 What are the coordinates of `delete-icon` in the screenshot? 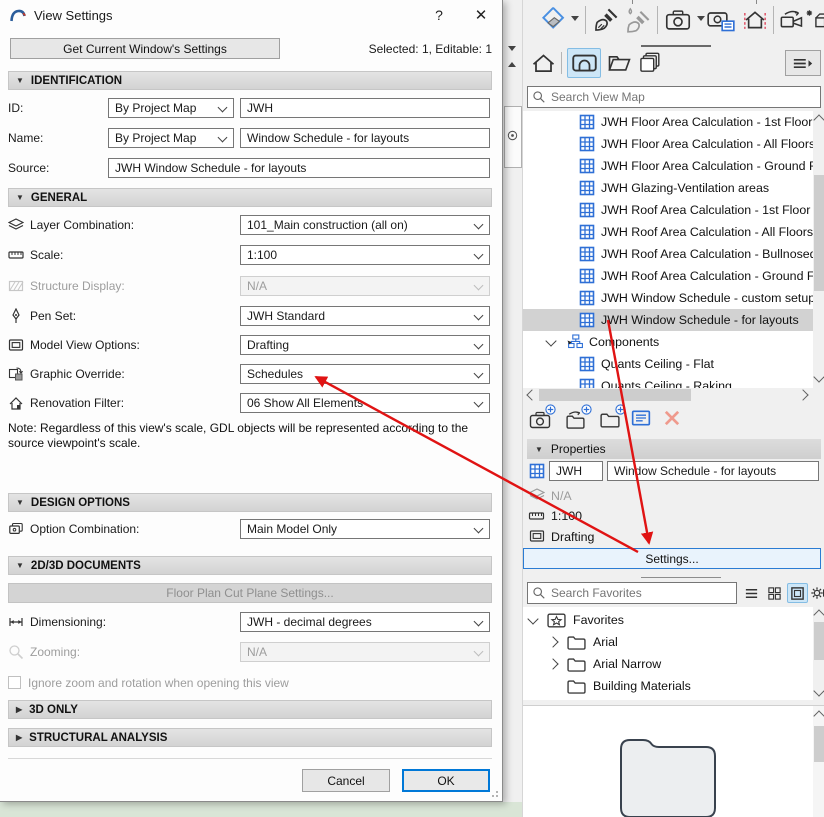 It's located at (672, 418).